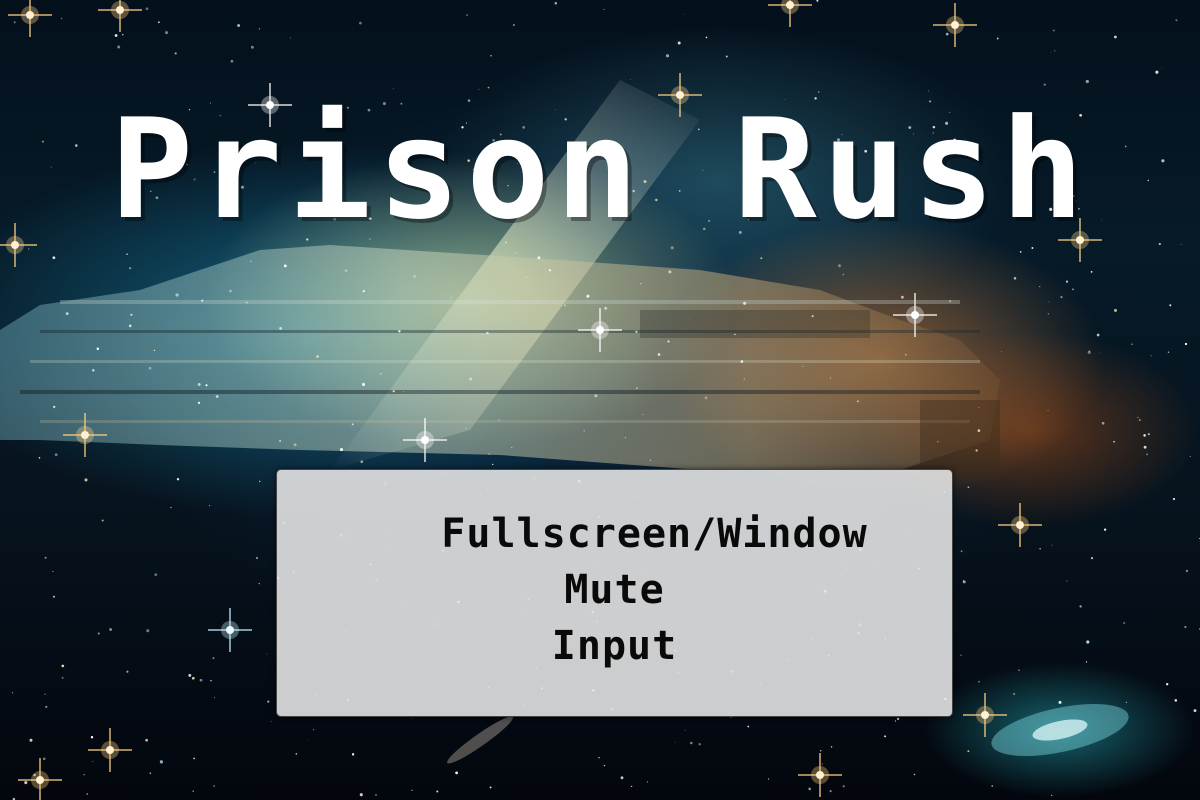 Image resolution: width=1200 pixels, height=800 pixels. What do you see at coordinates (614, 590) in the screenshot?
I see `menu-item-mute: Mute` at bounding box center [614, 590].